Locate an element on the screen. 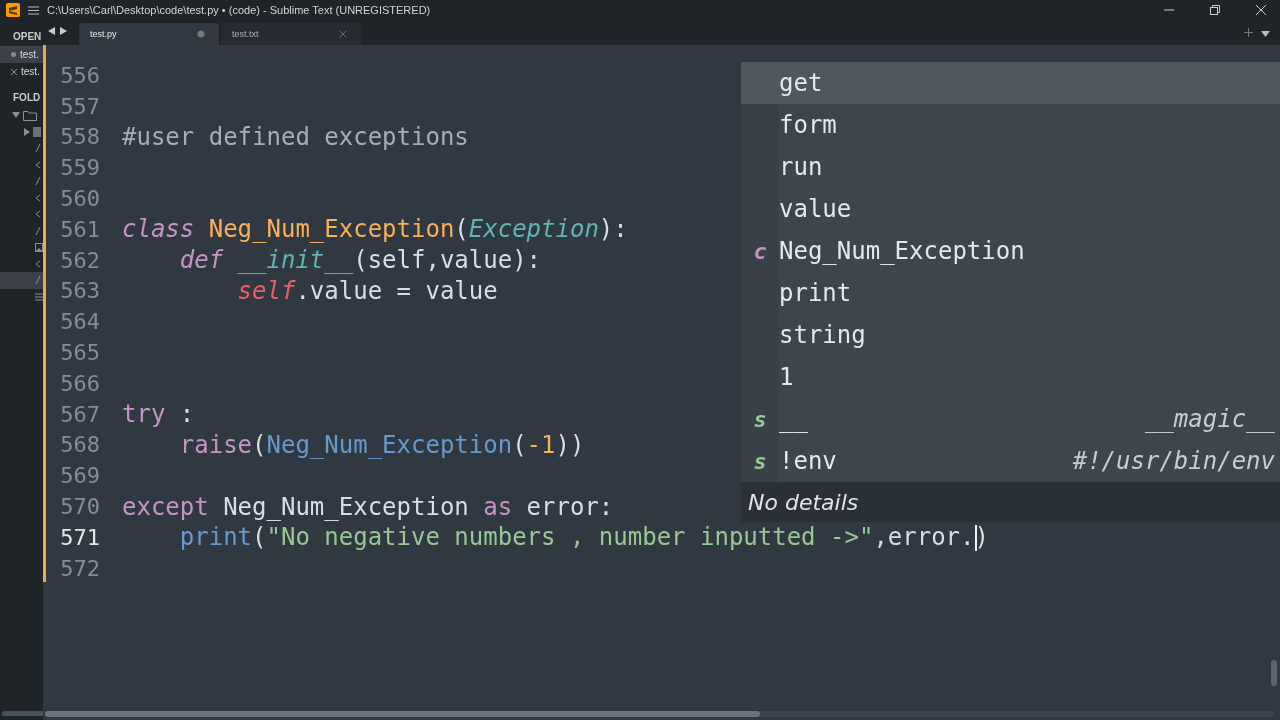 This screenshot has height=720, width=1280. line-number: 566 is located at coordinates (79, 383).